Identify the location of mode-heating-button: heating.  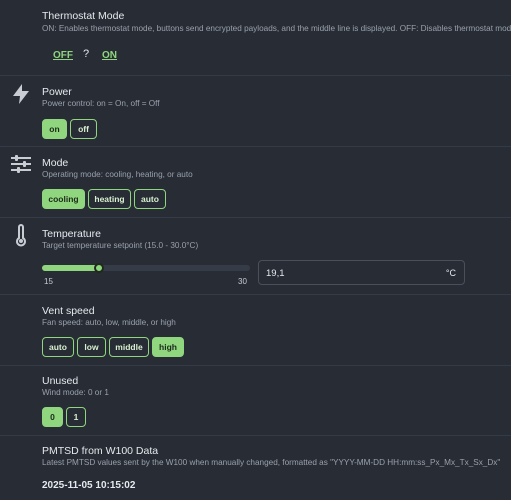
(109, 199).